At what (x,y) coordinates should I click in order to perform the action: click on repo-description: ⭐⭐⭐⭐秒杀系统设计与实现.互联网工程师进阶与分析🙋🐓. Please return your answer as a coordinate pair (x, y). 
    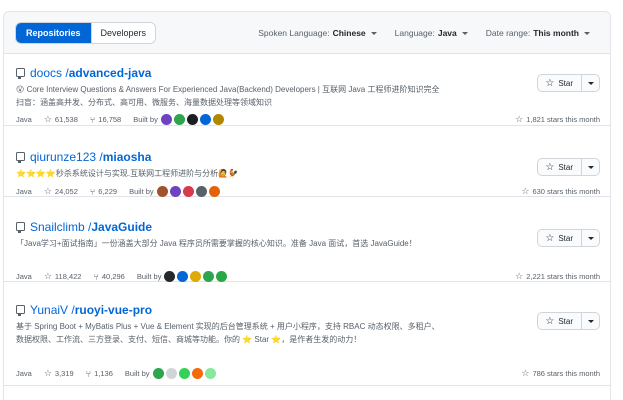
    Looking at the image, I should click on (231, 173).